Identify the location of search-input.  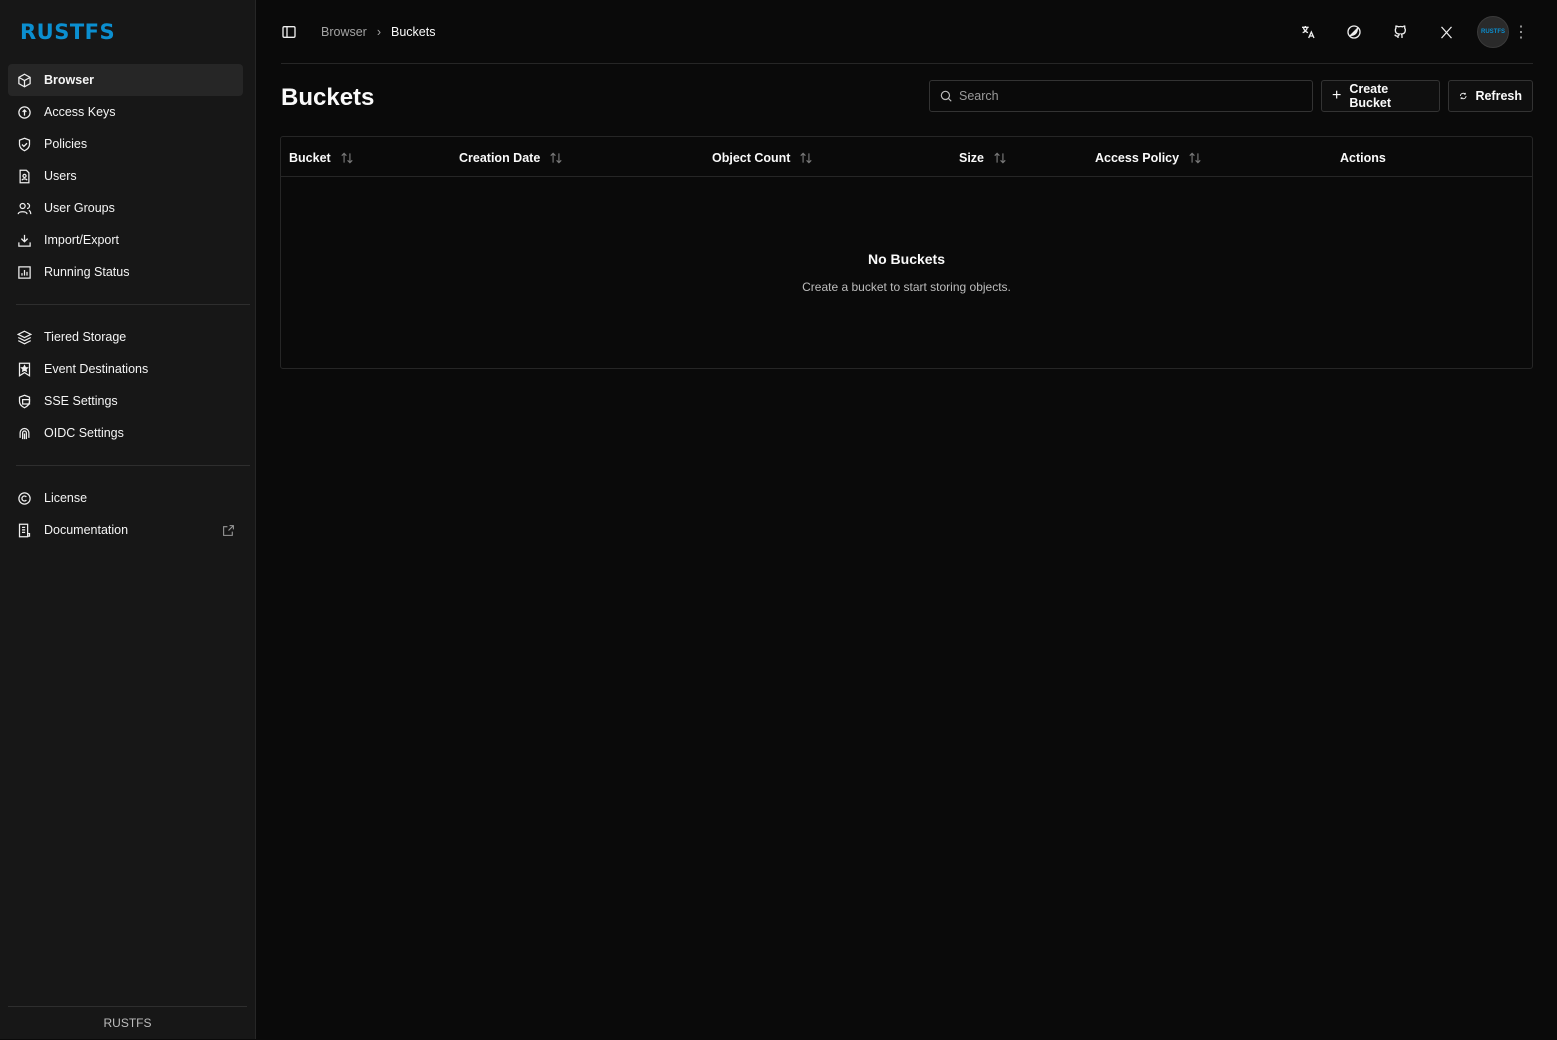
(1129, 96).